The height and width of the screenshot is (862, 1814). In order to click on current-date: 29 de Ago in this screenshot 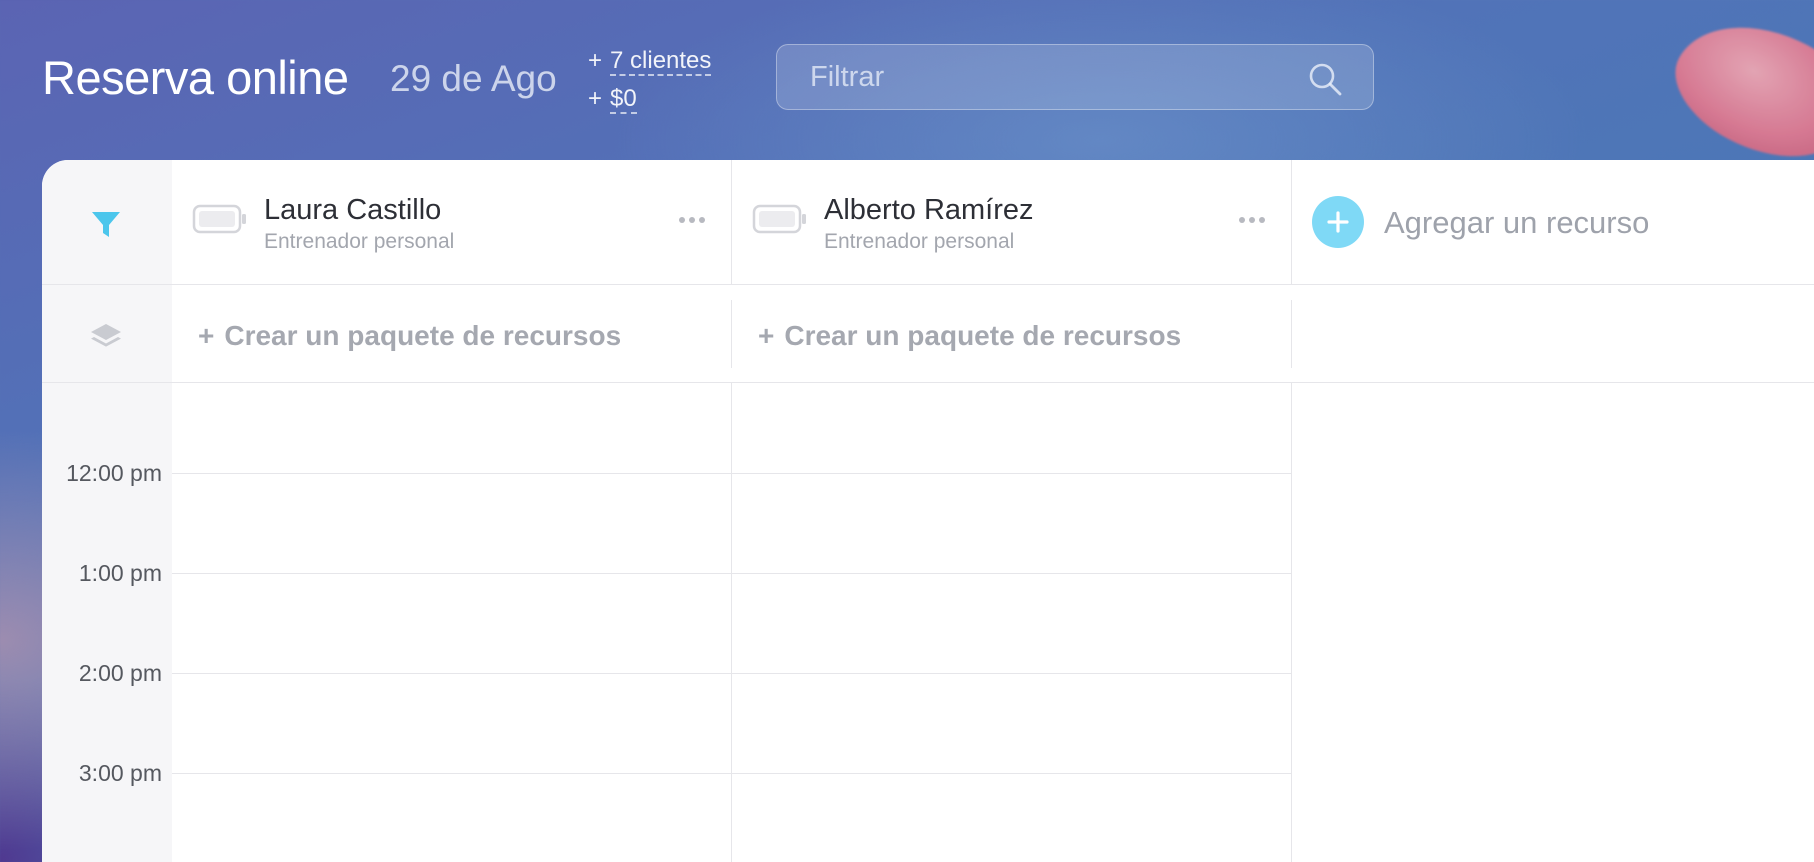, I will do `click(473, 79)`.